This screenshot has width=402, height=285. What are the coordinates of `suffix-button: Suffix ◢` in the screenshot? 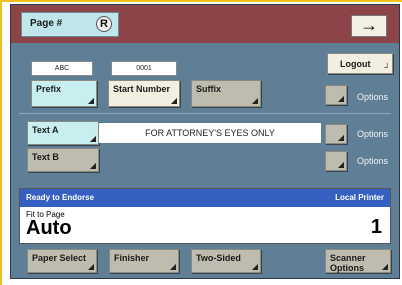 It's located at (226, 93).